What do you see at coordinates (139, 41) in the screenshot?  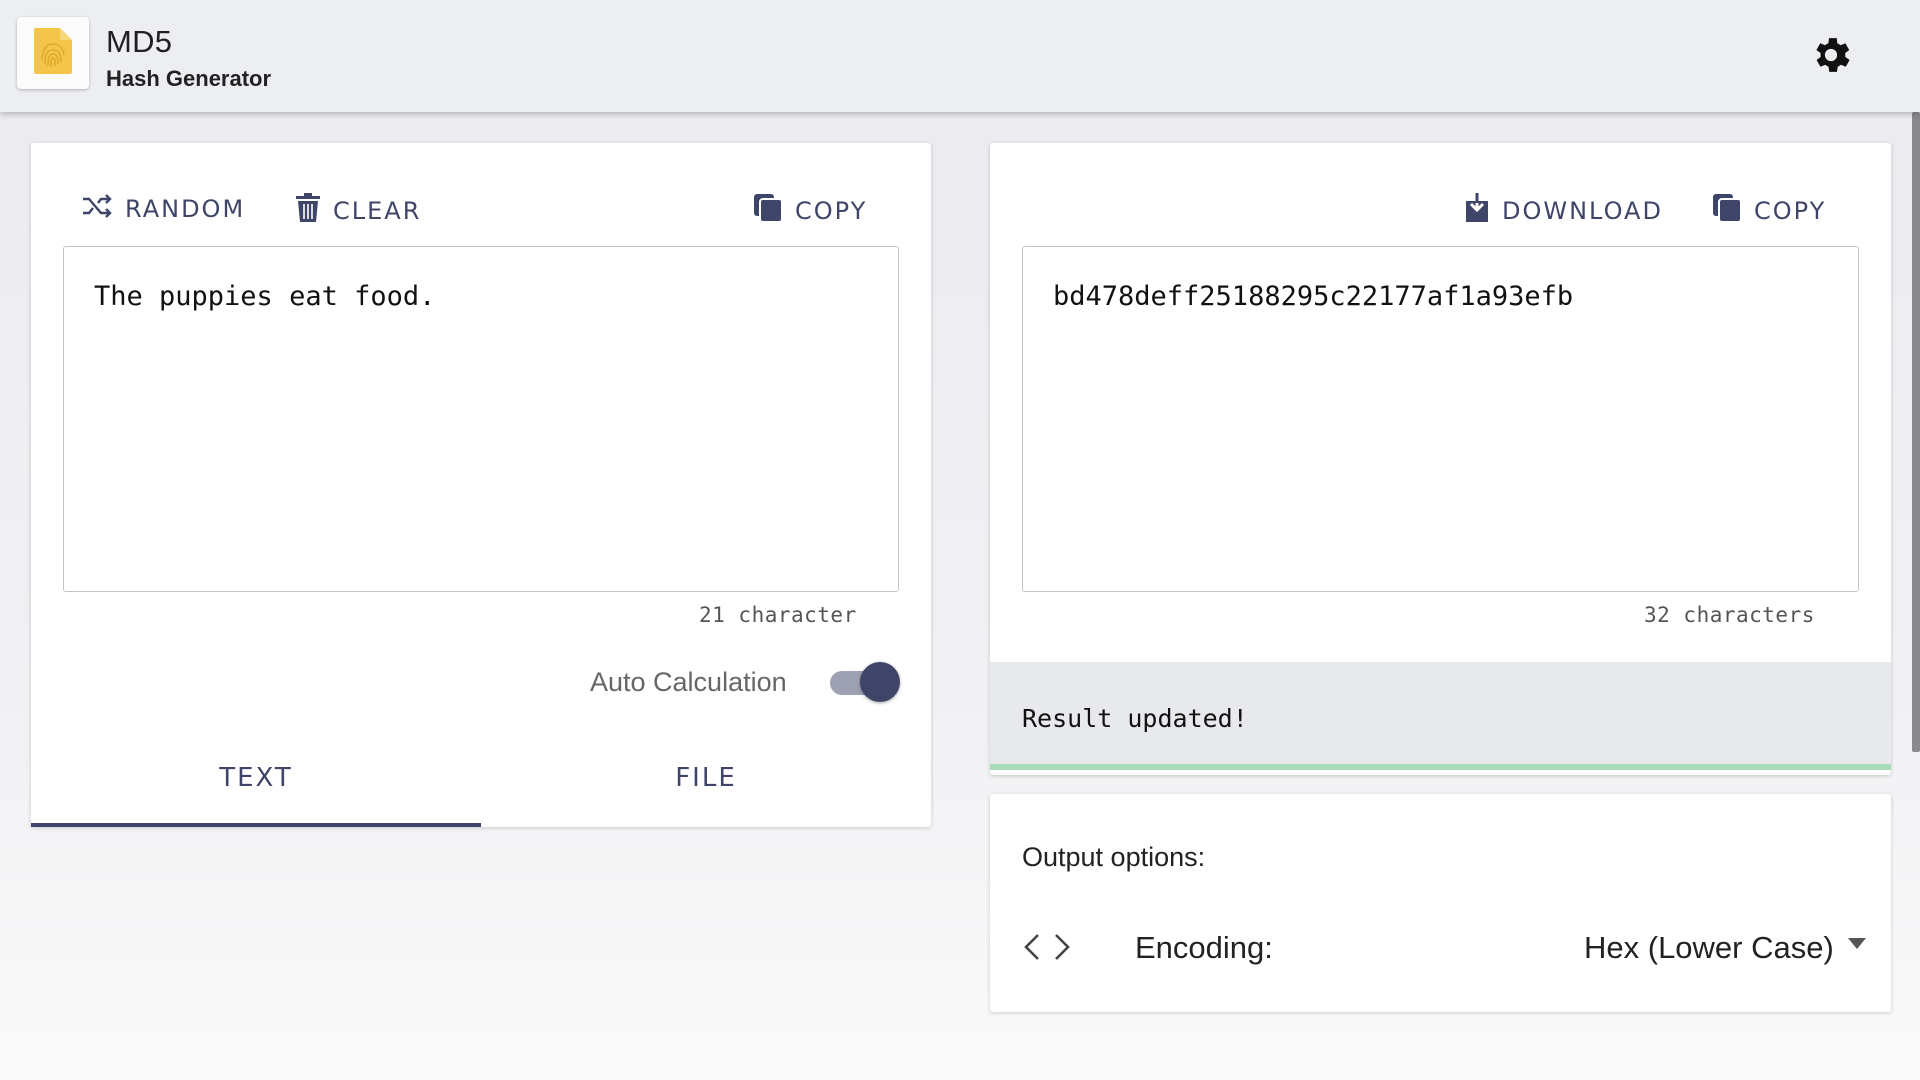 I see `app-title: MD5` at bounding box center [139, 41].